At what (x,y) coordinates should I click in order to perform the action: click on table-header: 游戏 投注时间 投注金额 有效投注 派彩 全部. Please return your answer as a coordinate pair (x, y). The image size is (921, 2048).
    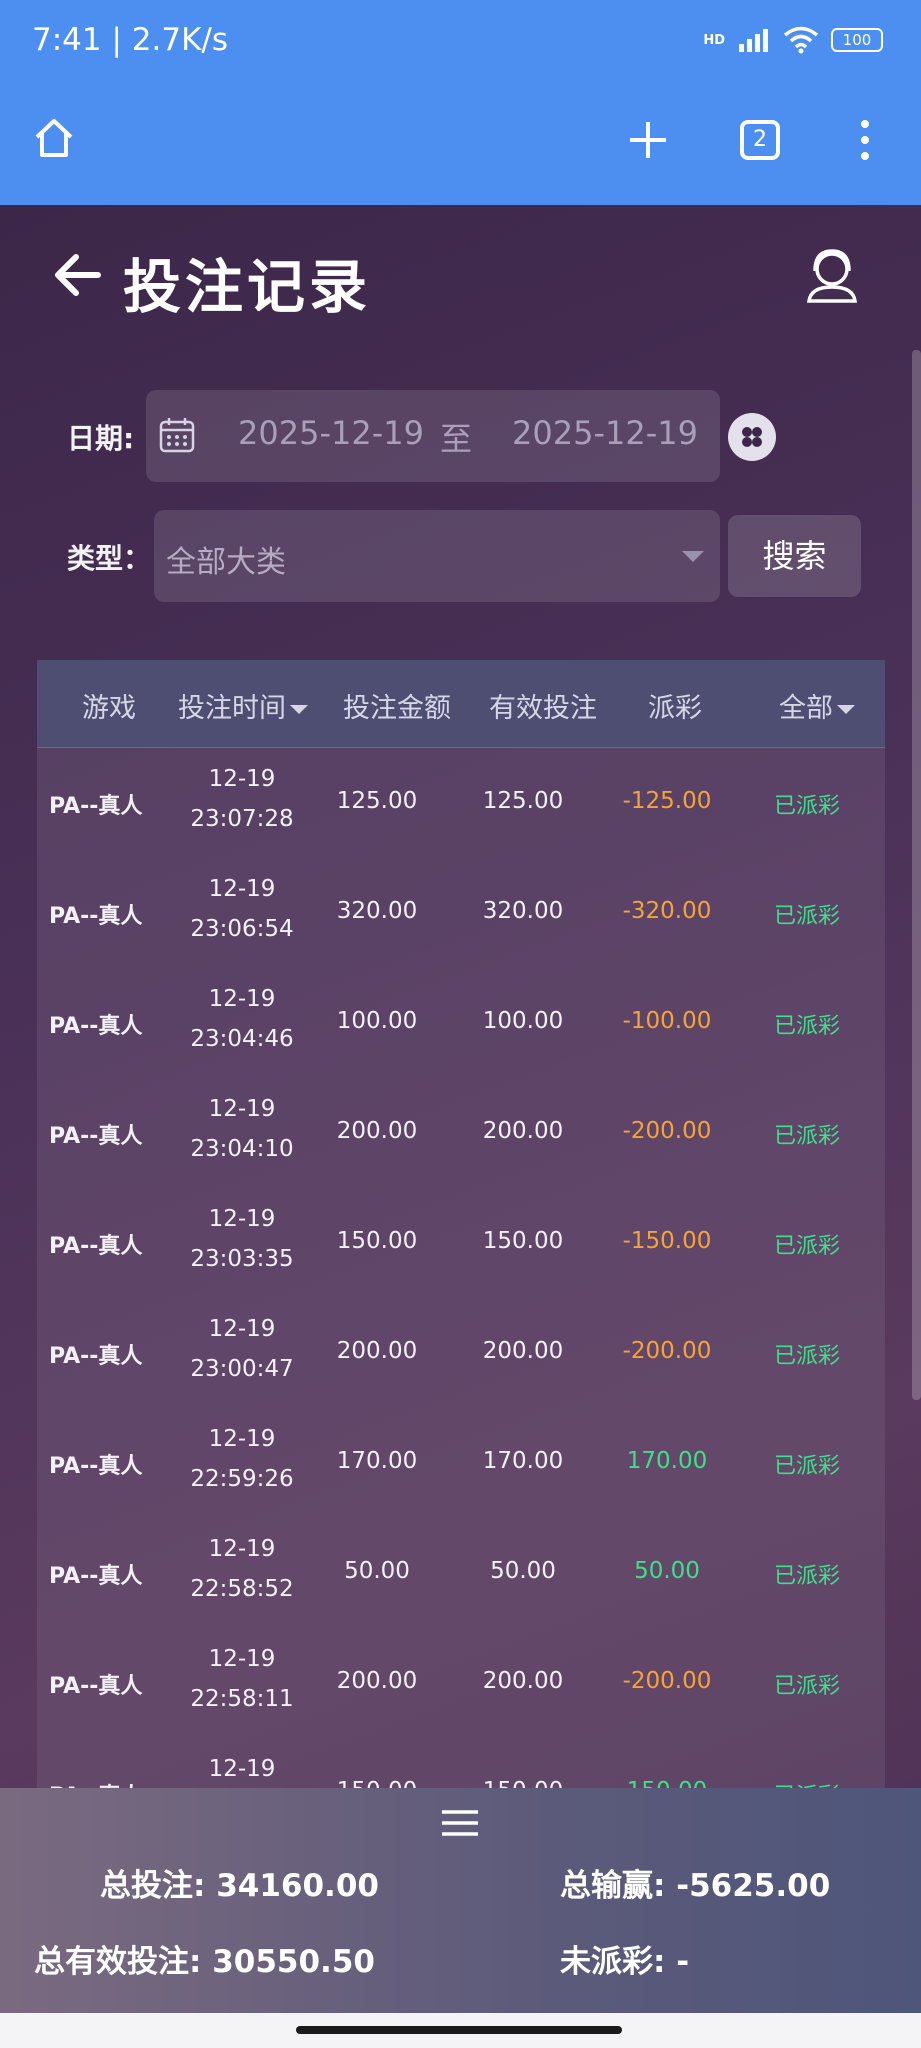
    Looking at the image, I should click on (461, 704).